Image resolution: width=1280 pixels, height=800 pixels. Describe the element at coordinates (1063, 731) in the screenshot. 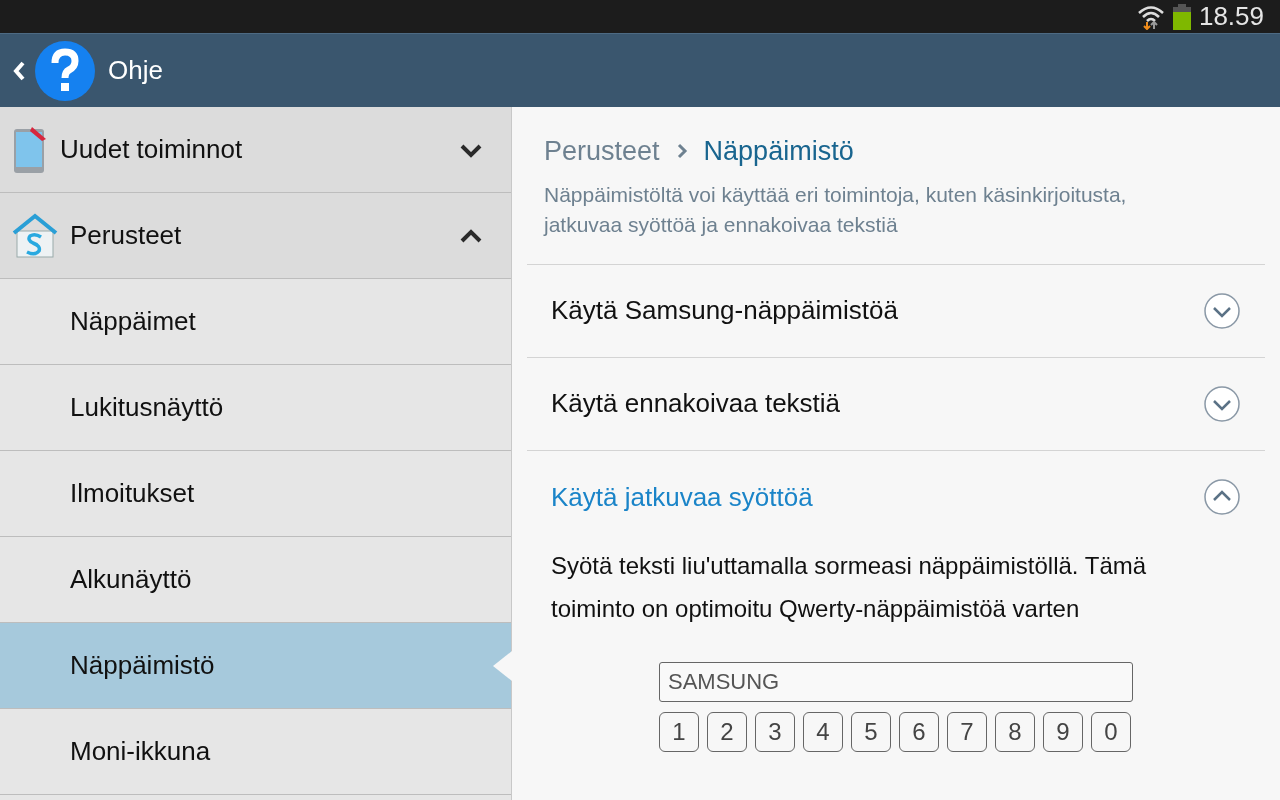

I see `number-key: 9` at that location.